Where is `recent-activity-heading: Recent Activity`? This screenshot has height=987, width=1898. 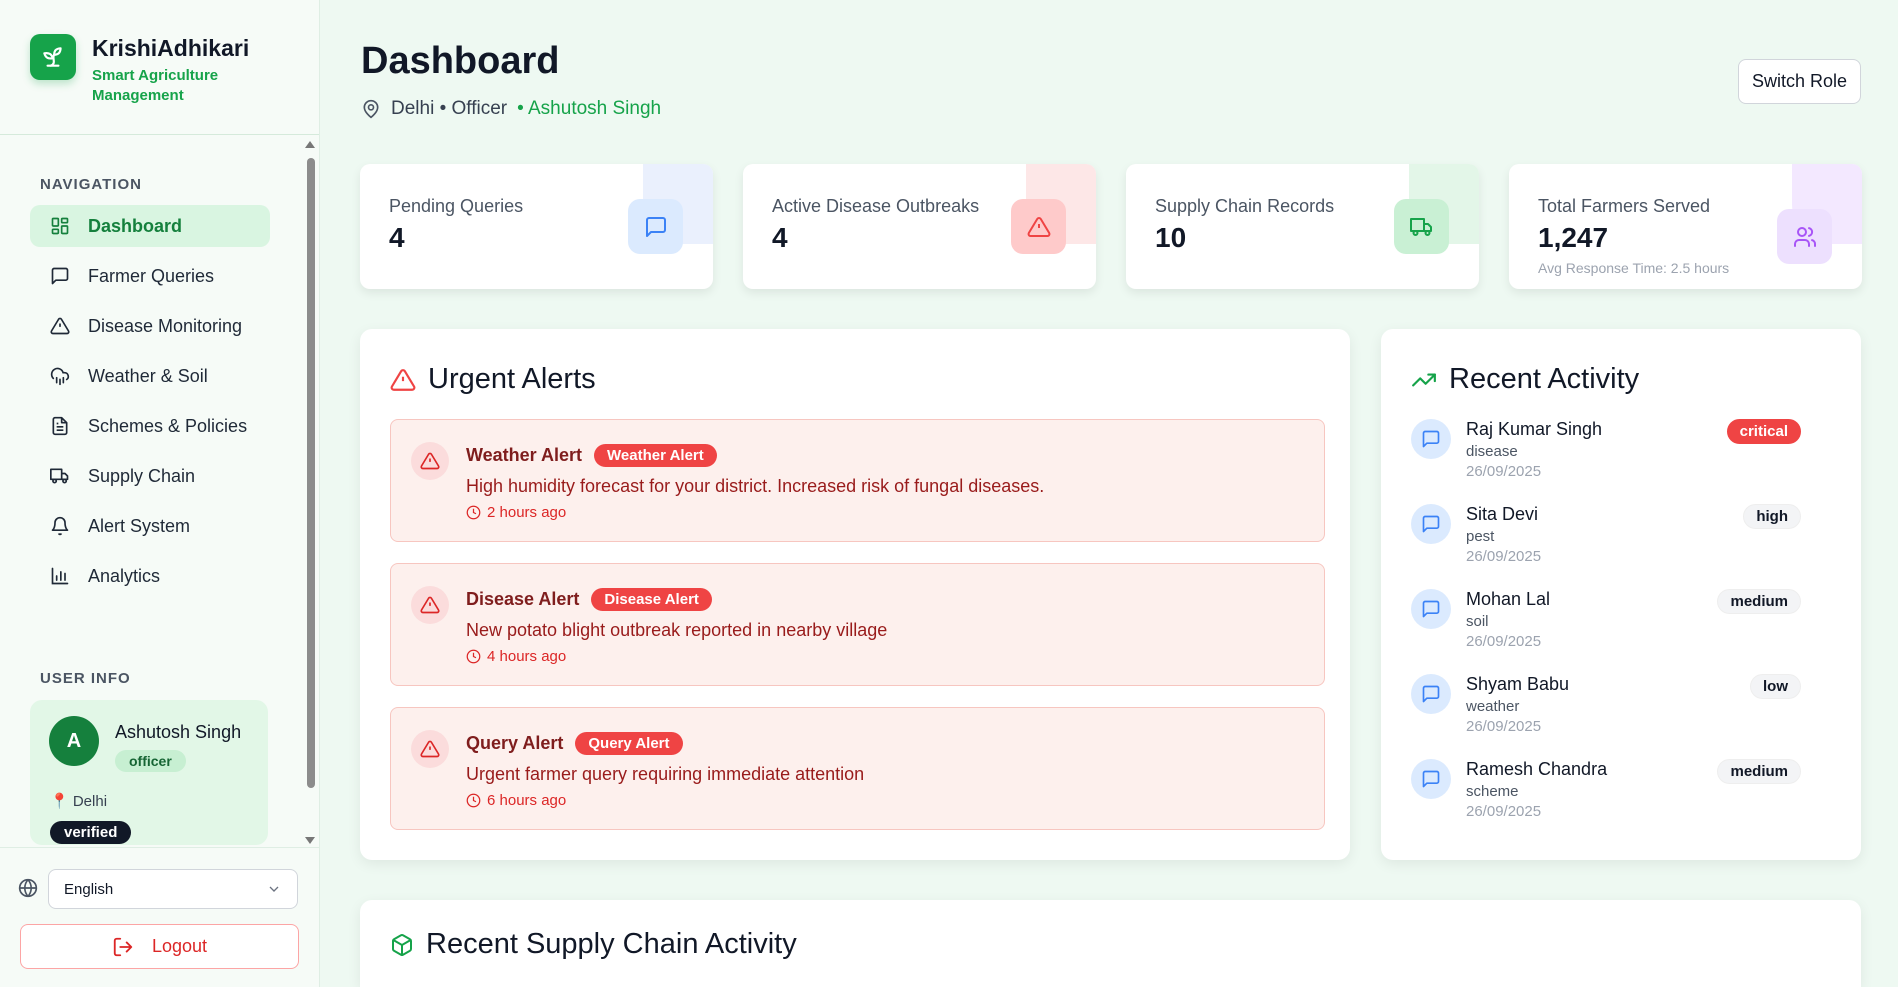
recent-activity-heading: Recent Activity is located at coordinates (1525, 379).